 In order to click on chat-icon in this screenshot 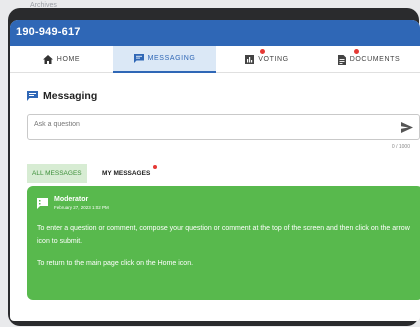, I will do `click(42, 203)`.